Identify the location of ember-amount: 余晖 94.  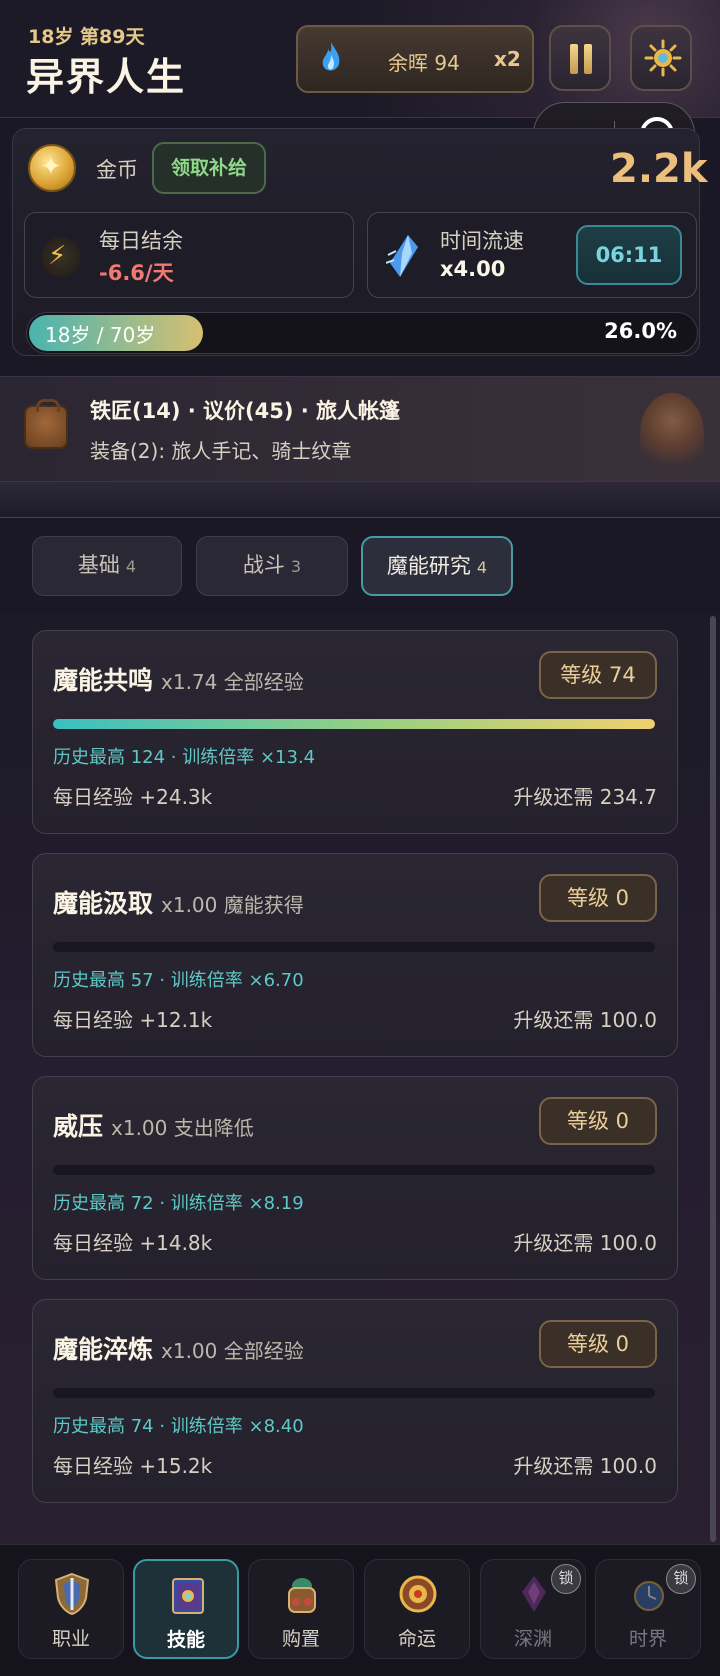
(424, 63).